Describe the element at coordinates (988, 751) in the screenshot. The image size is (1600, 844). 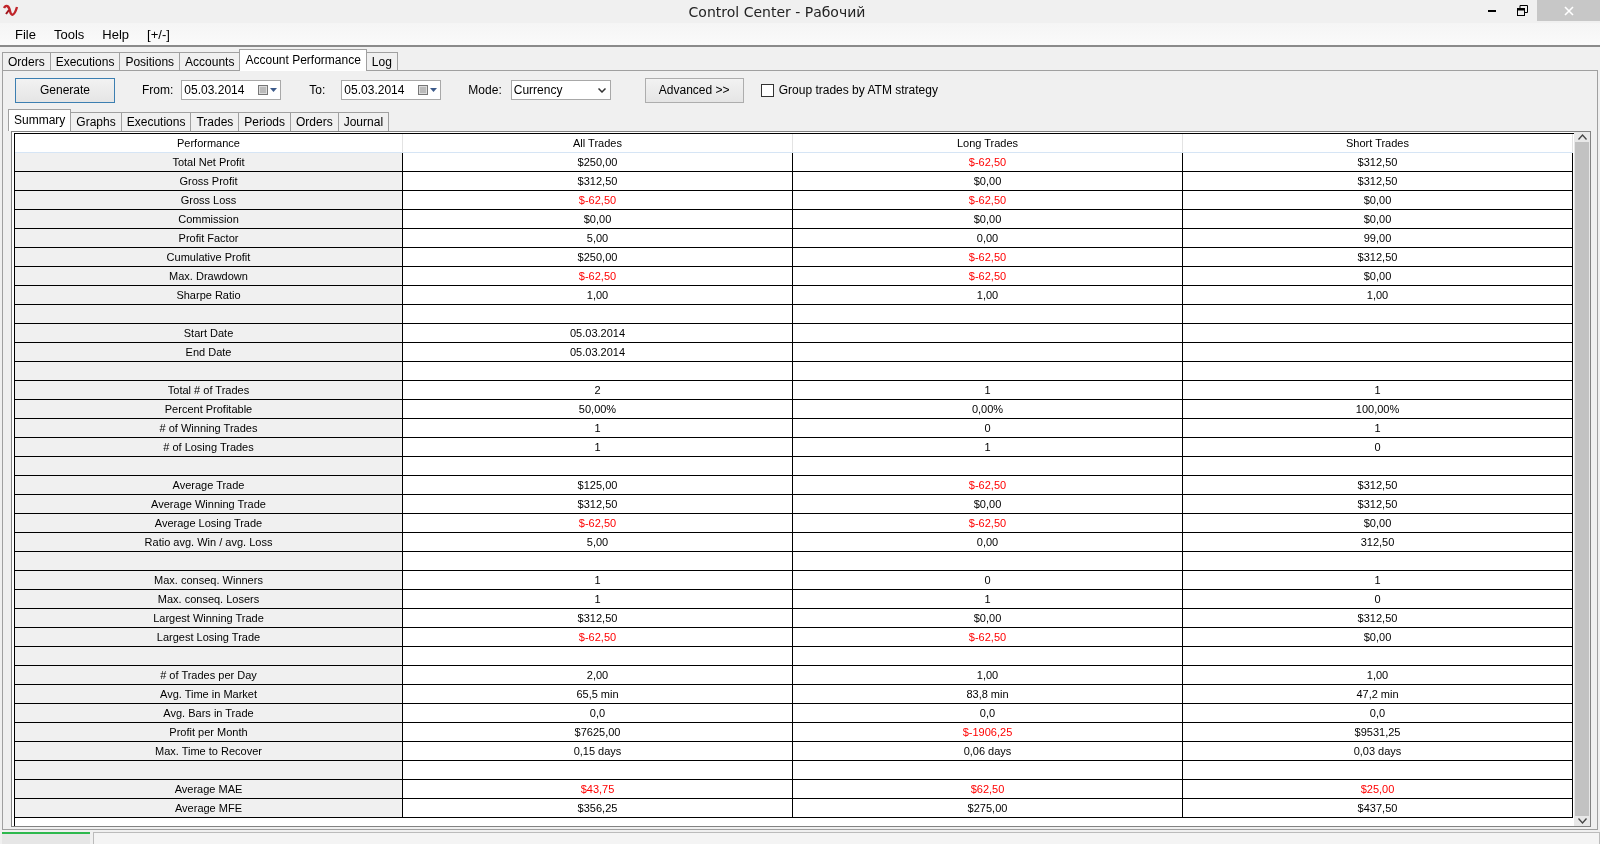
I see `table-cell: 0,06 days` at that location.